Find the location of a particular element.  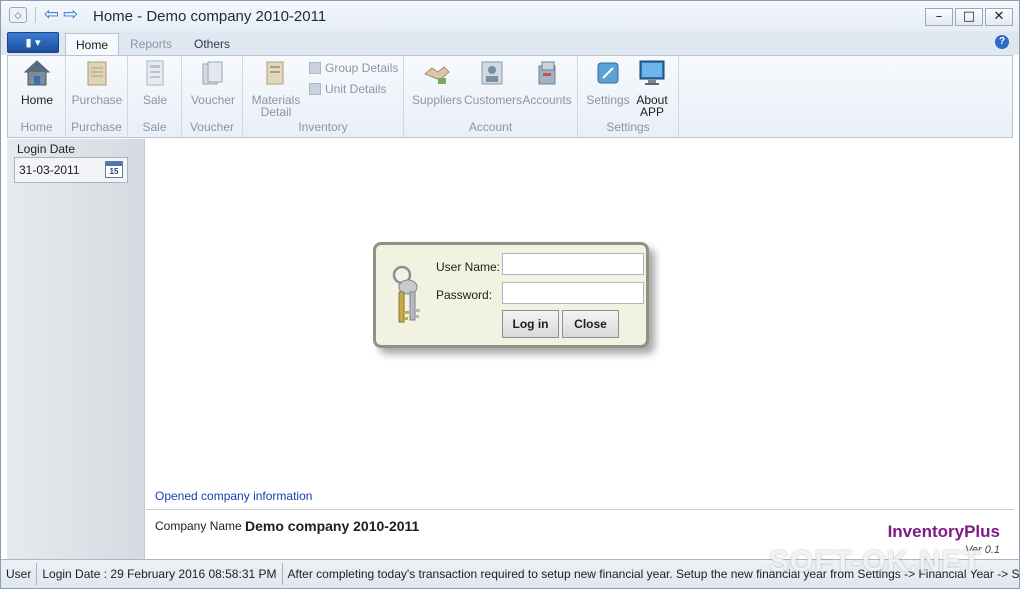

tab-reports: Reports is located at coordinates (151, 44).